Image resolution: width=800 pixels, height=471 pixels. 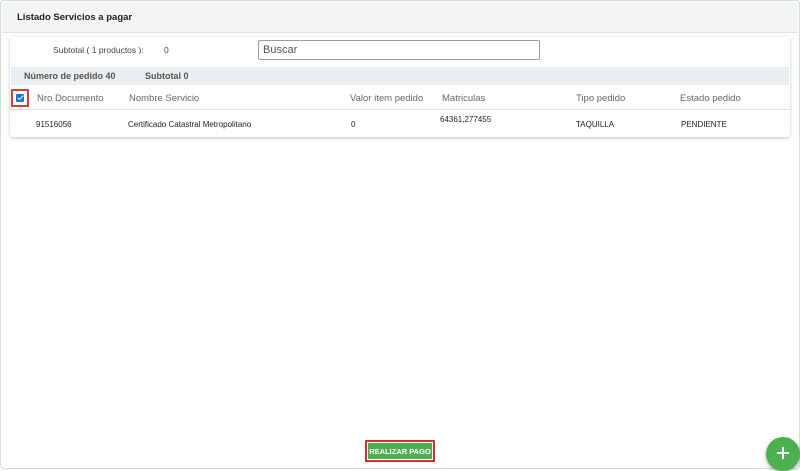 I want to click on order-number: Número de pedido 40, so click(x=70, y=76).